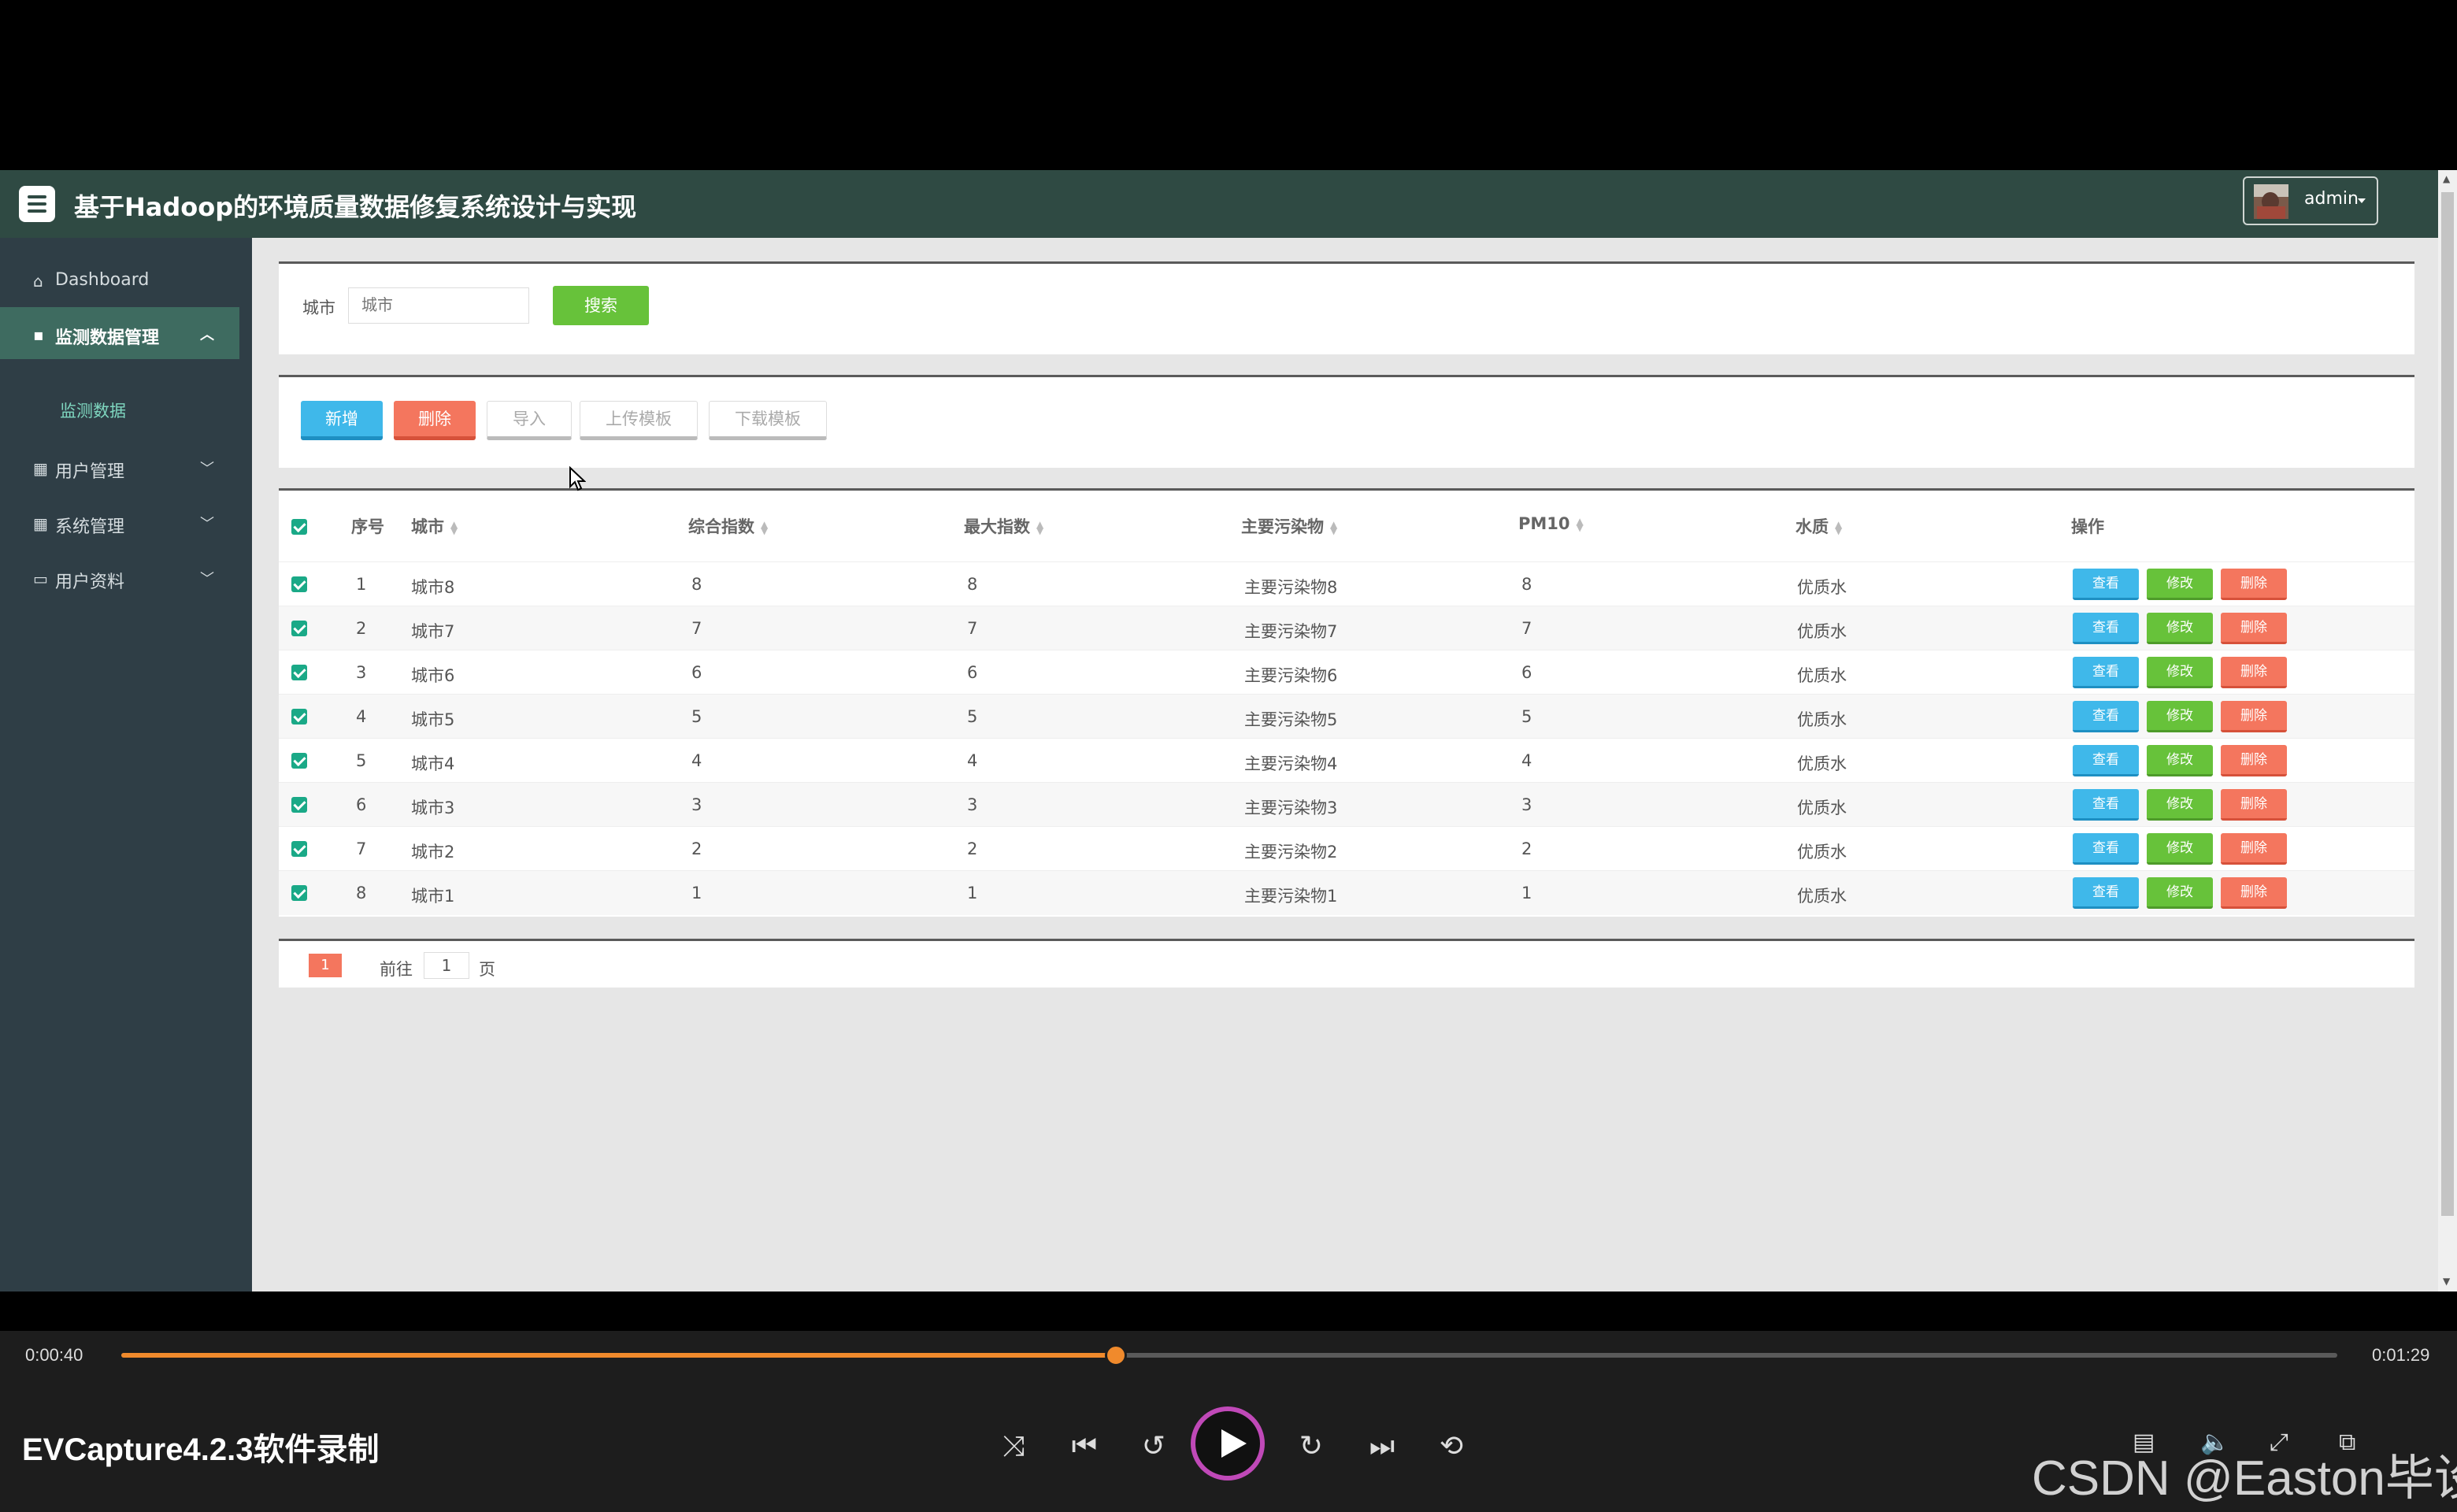 Image resolution: width=2457 pixels, height=1512 pixels. What do you see at coordinates (90, 582) in the screenshot?
I see `sidebar-item-label: 用户资料` at bounding box center [90, 582].